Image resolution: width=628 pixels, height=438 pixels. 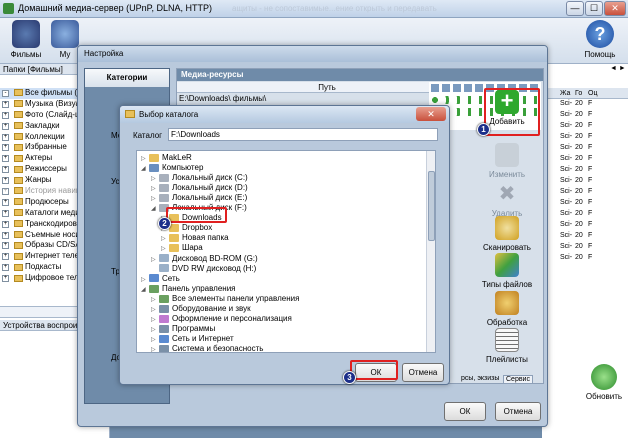 I want to click on tree-node-19: ▷ Сеть и Интернет, so click(x=192, y=339).